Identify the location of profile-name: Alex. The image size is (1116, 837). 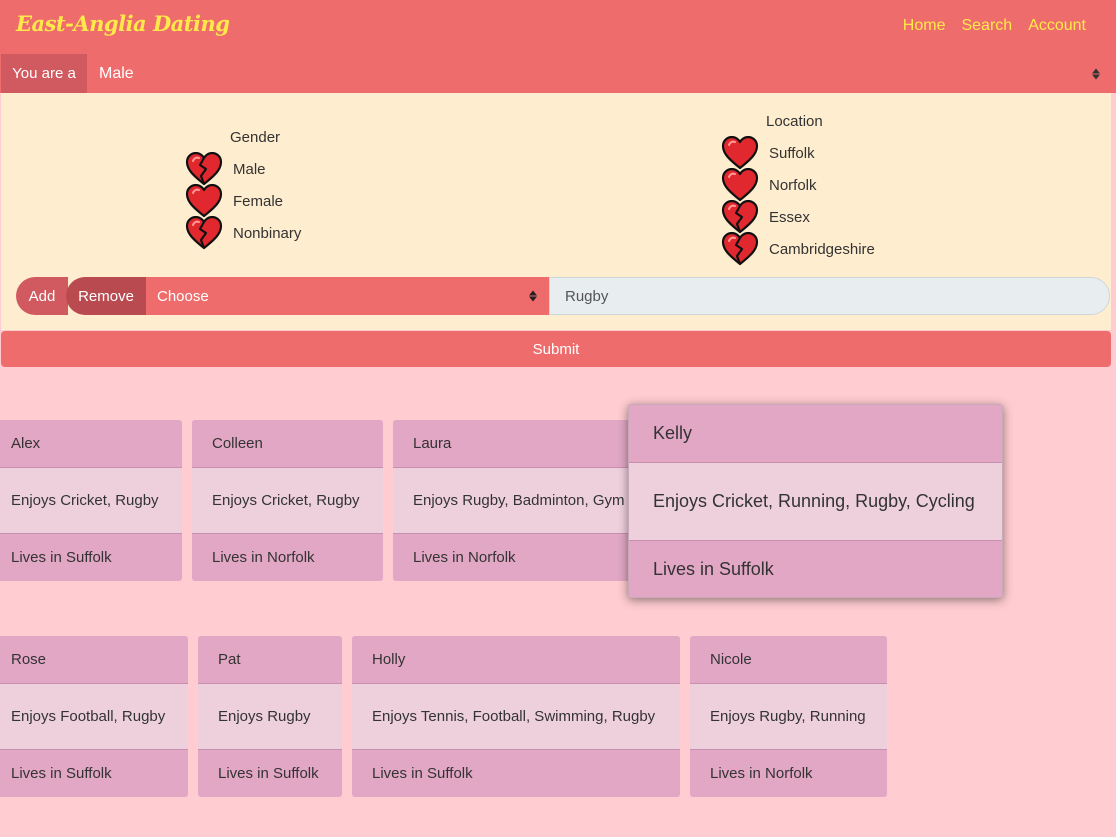
(91, 444).